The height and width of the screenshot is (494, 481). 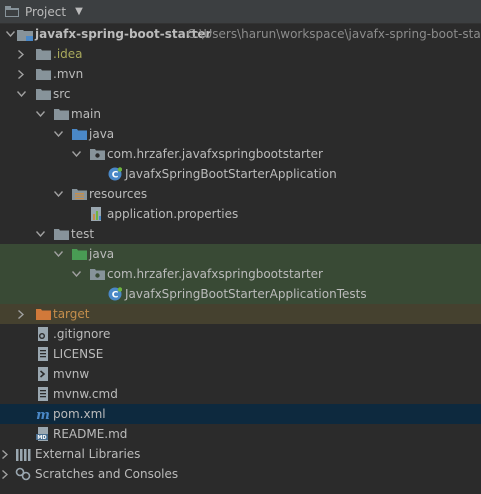 I want to click on maven-file-icon: m, so click(x=43, y=414).